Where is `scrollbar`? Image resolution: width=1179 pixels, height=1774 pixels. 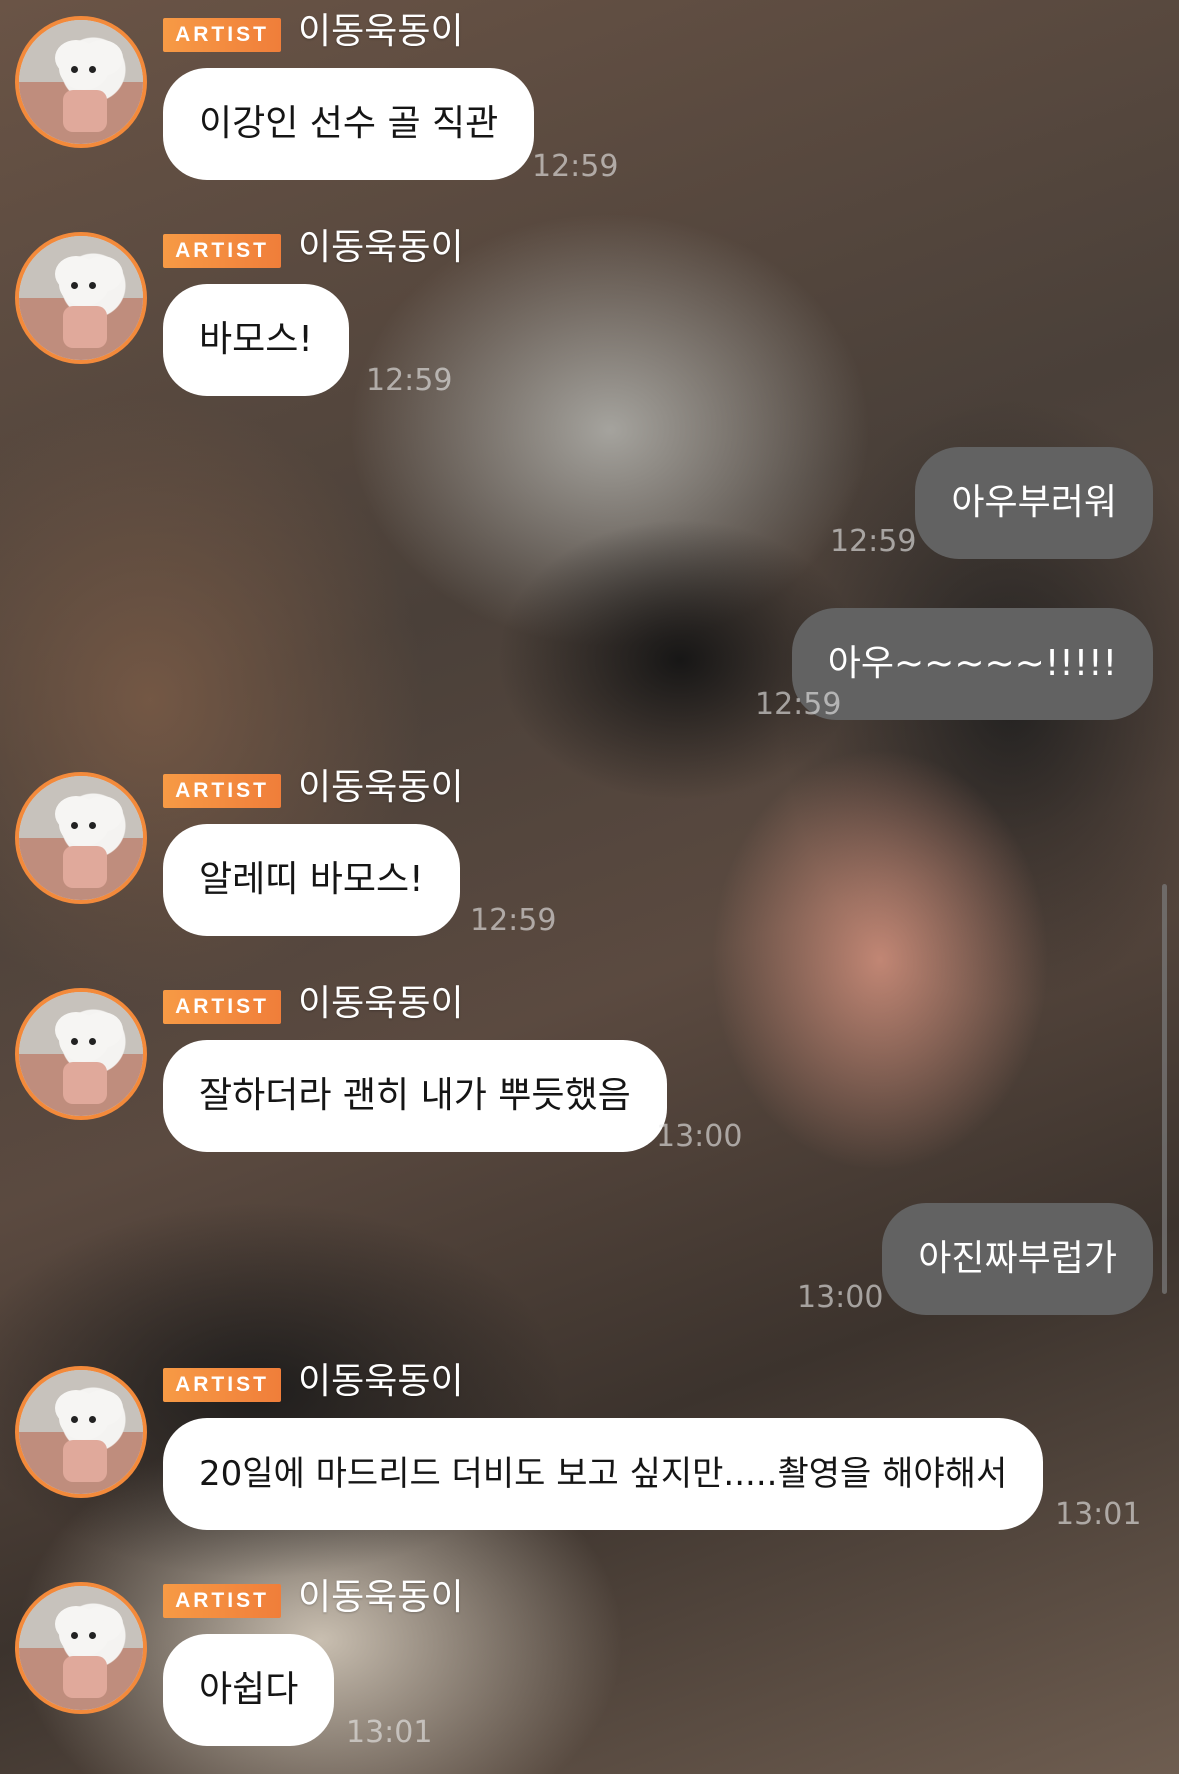
scrollbar is located at coordinates (1164, 1089).